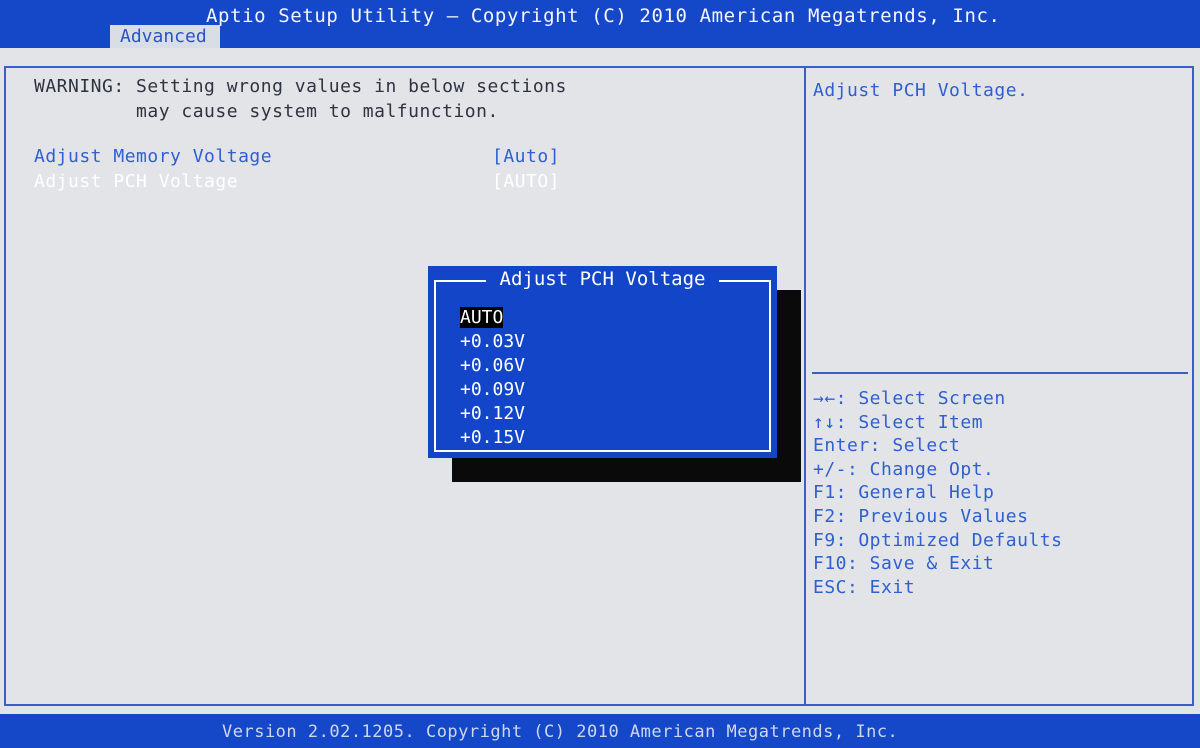 The image size is (1200, 748). I want to click on key-help-f1: F1: General Help, so click(904, 493).